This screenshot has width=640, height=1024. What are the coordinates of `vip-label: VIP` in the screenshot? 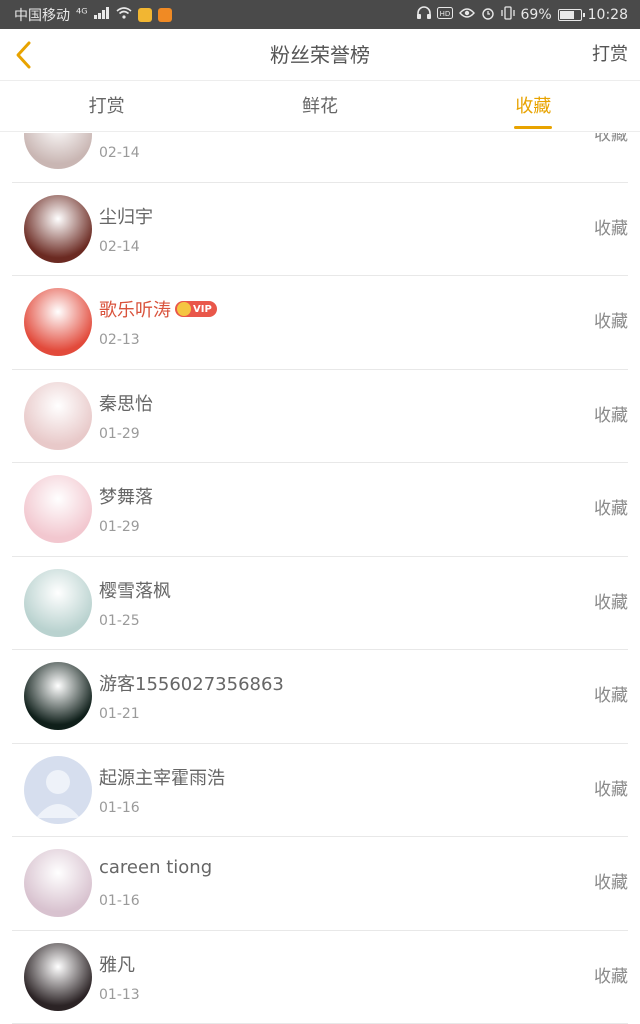 It's located at (202, 309).